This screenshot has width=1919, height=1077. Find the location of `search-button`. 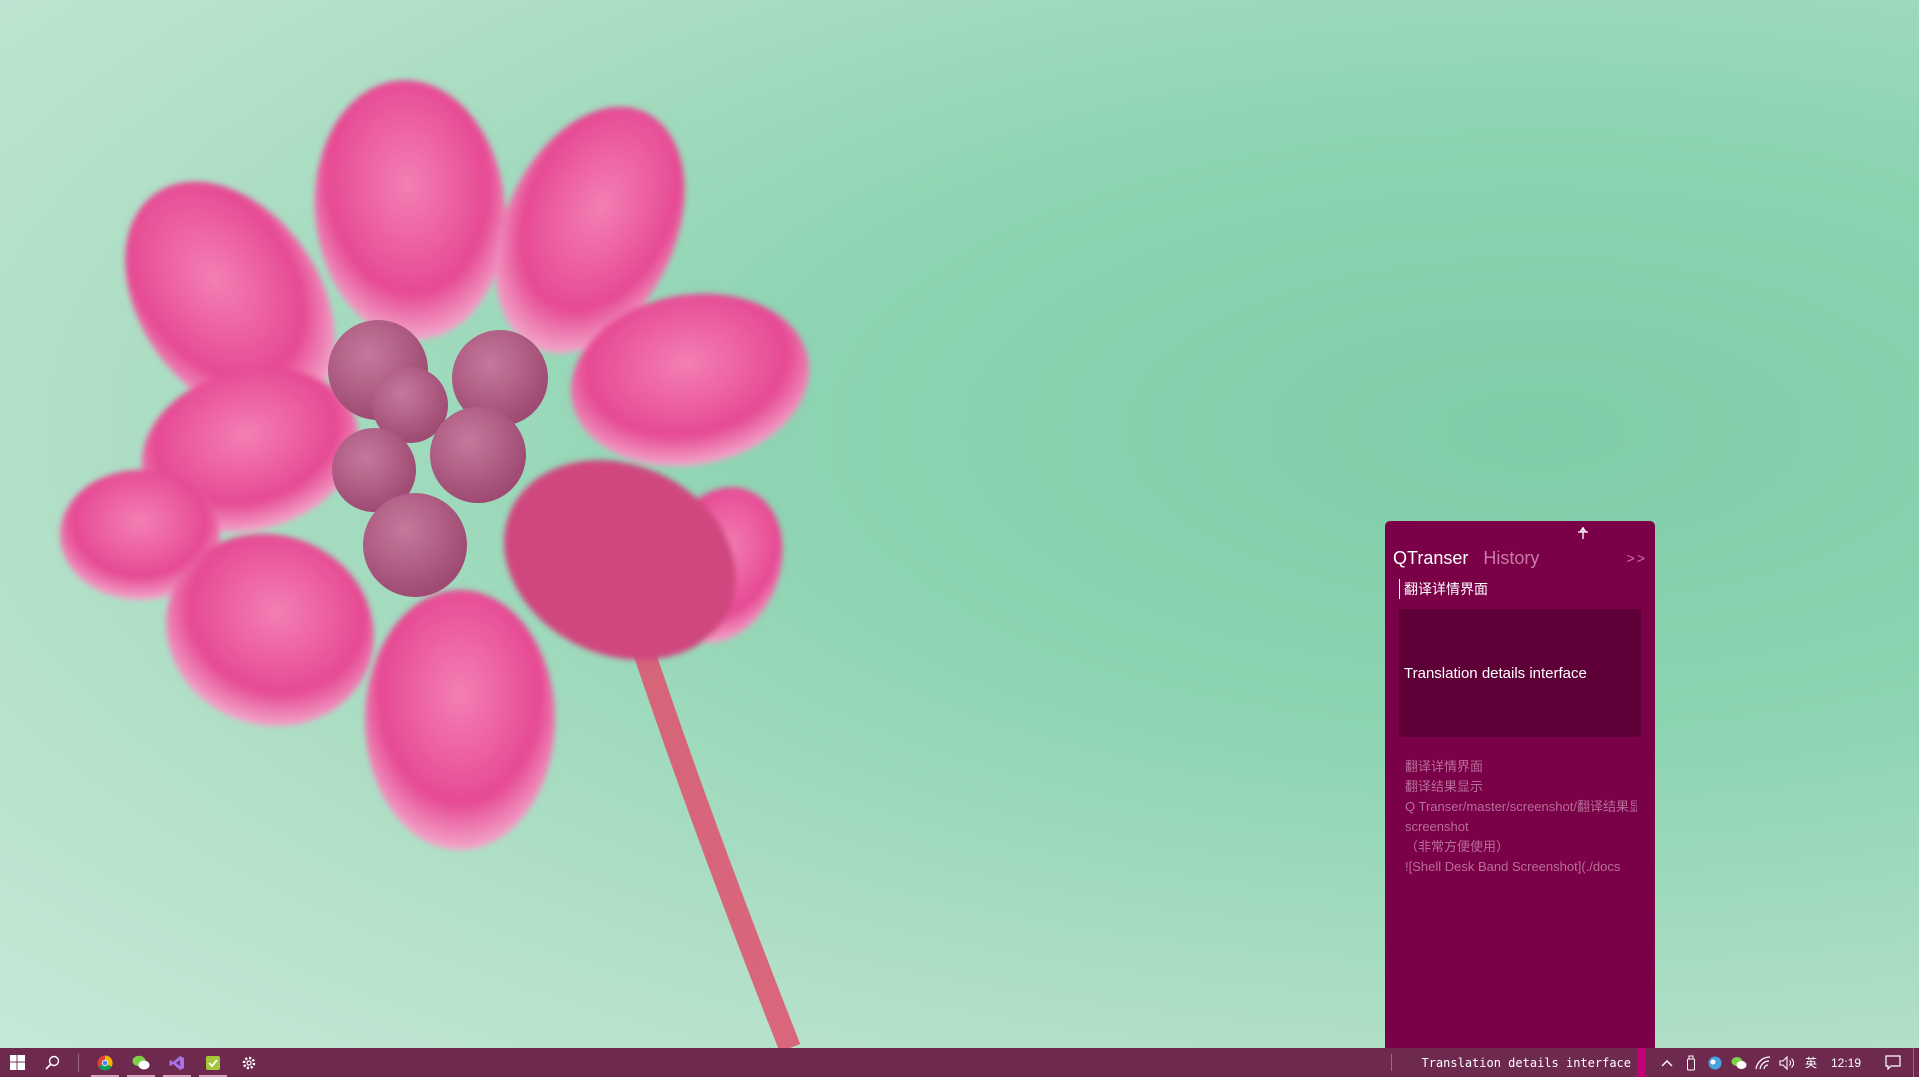

search-button is located at coordinates (52, 1062).